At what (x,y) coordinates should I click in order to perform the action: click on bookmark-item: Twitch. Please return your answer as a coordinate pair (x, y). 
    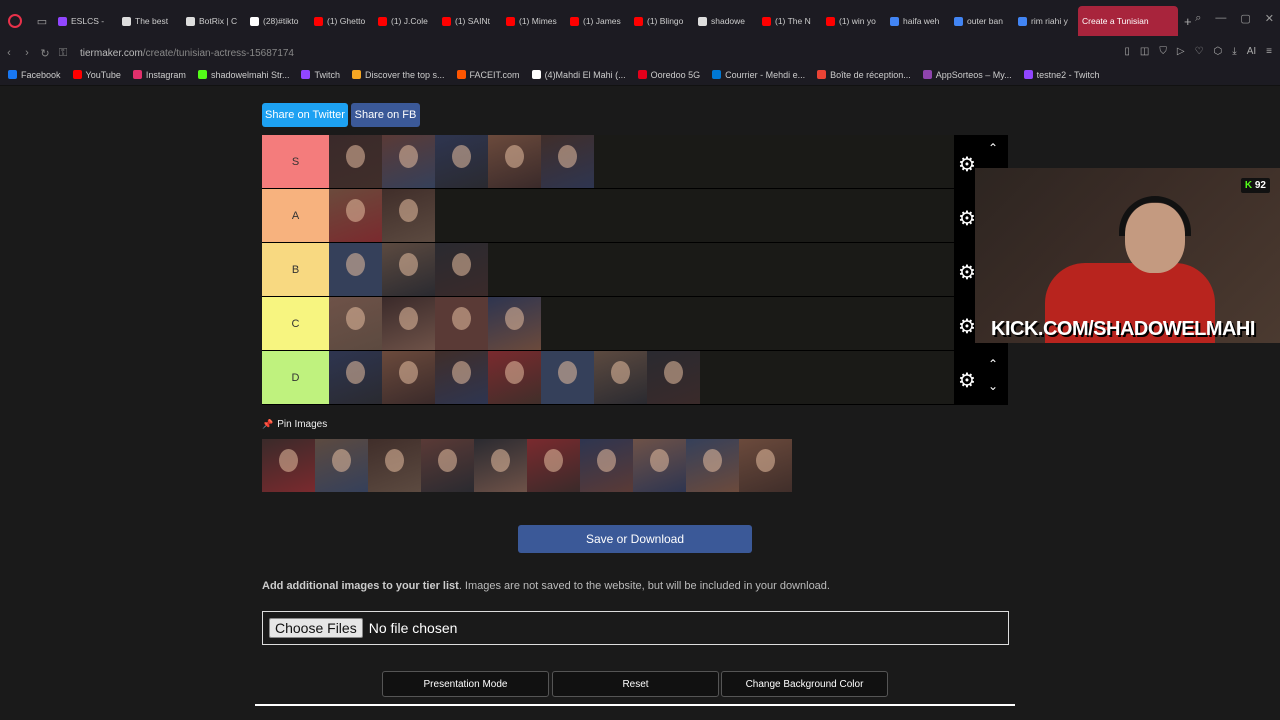
    Looking at the image, I should click on (320, 75).